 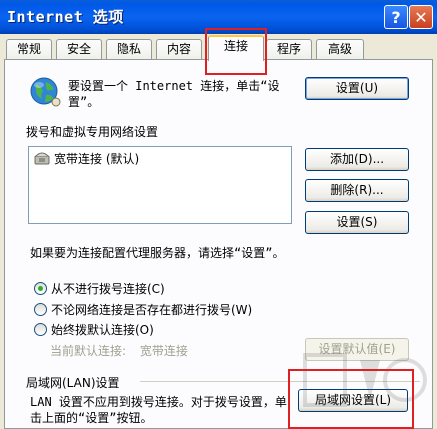 What do you see at coordinates (174, 94) in the screenshot?
I see `setup-description: 要设置一个 Internet 连接，单击“设置”。` at bounding box center [174, 94].